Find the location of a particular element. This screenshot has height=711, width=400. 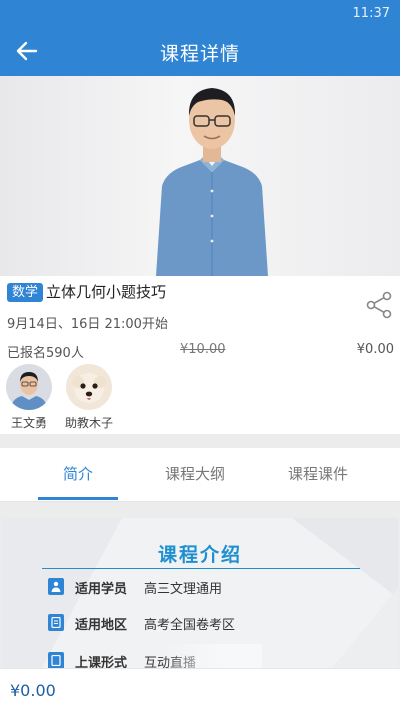

share-icon is located at coordinates (380, 305).